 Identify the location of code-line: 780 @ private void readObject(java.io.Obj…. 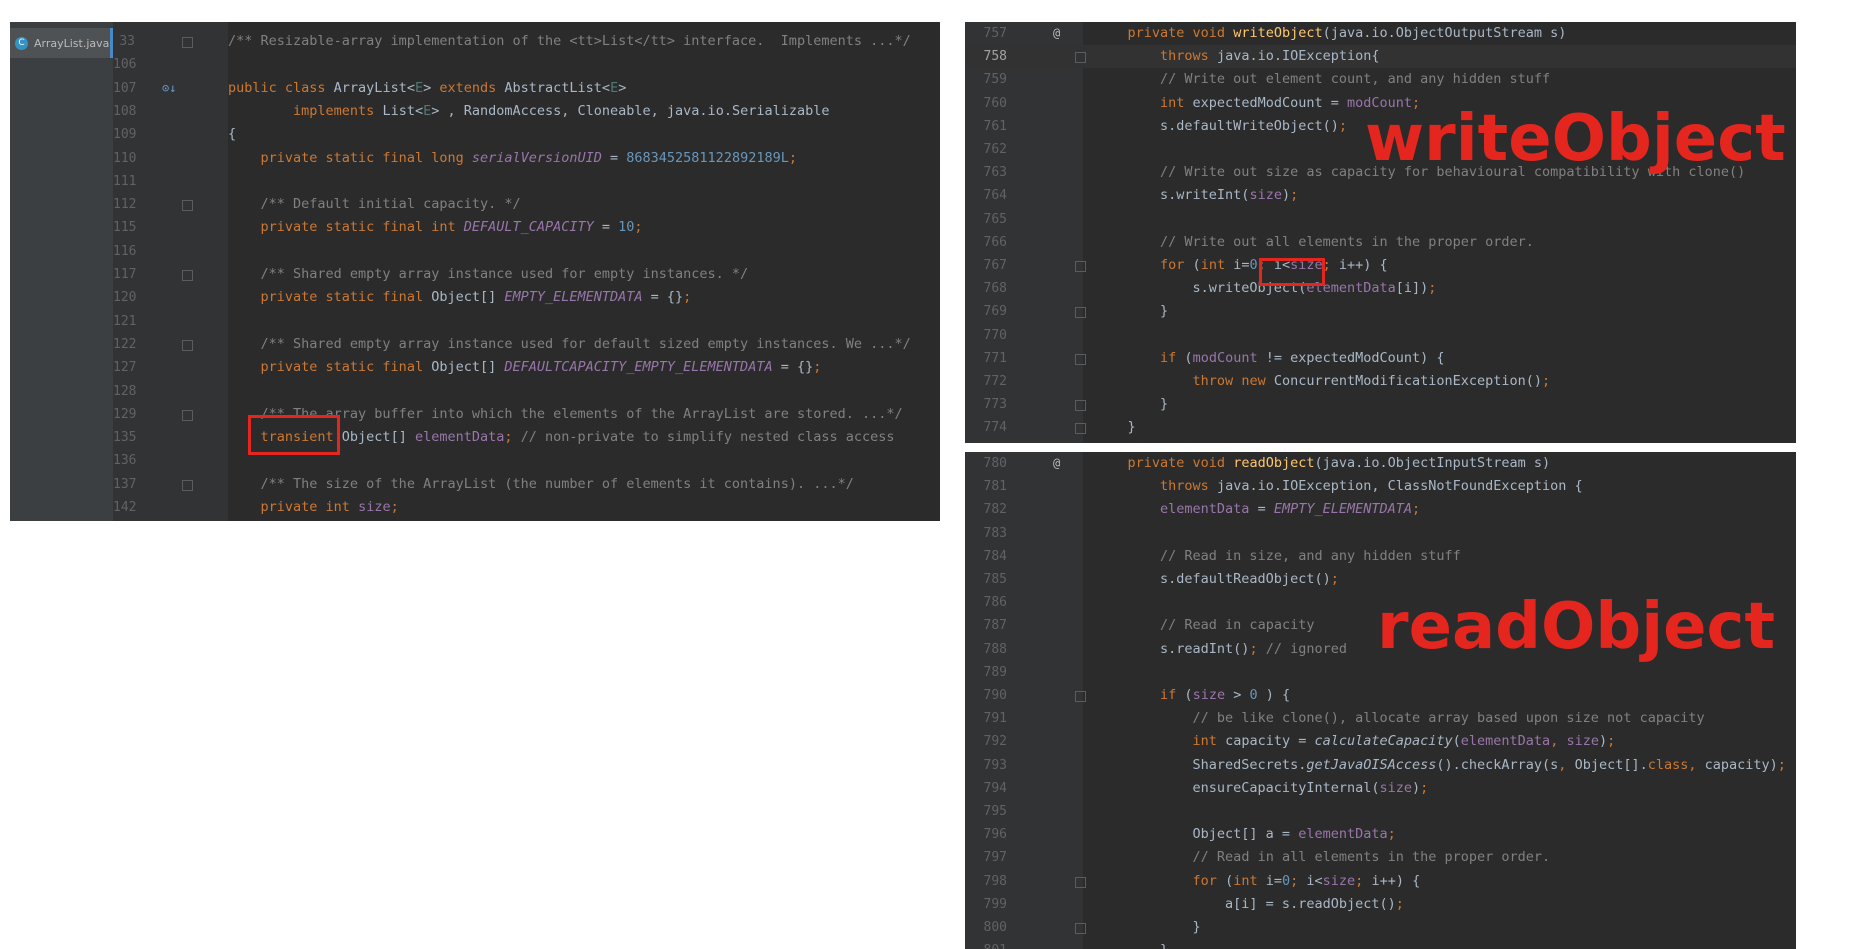
(1380, 463).